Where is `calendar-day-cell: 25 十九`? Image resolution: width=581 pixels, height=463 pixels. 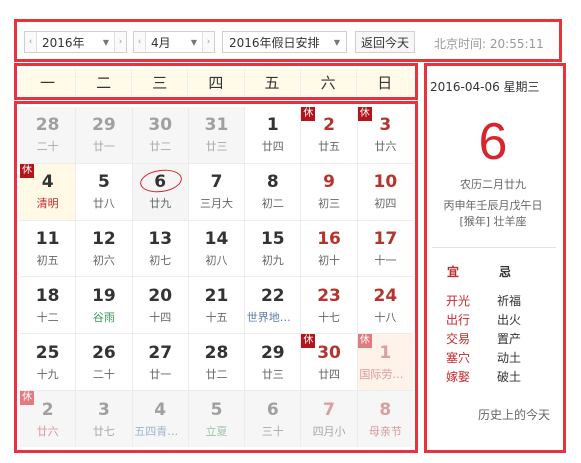
calendar-day-cell: 25 十九 is located at coordinates (48, 362).